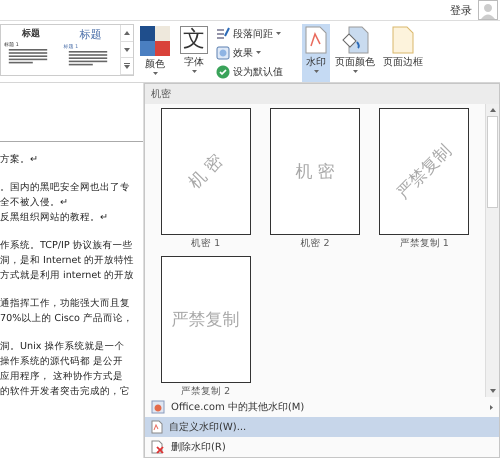 Image resolution: width=500 pixels, height=458 pixels. What do you see at coordinates (205, 391) in the screenshot?
I see `watermark-label: 严禁复制 2` at bounding box center [205, 391].